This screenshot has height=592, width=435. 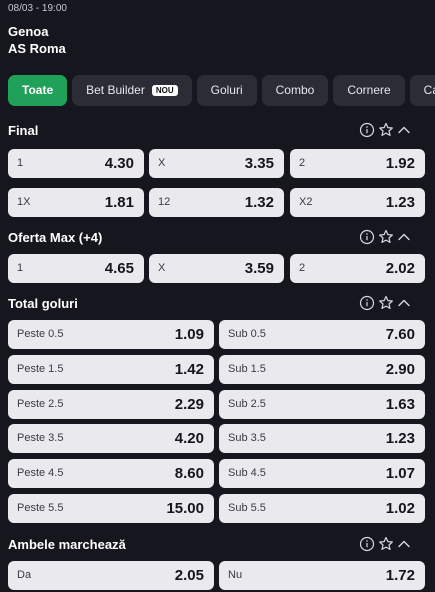 What do you see at coordinates (259, 163) in the screenshot?
I see `odd-value: 3.35` at bounding box center [259, 163].